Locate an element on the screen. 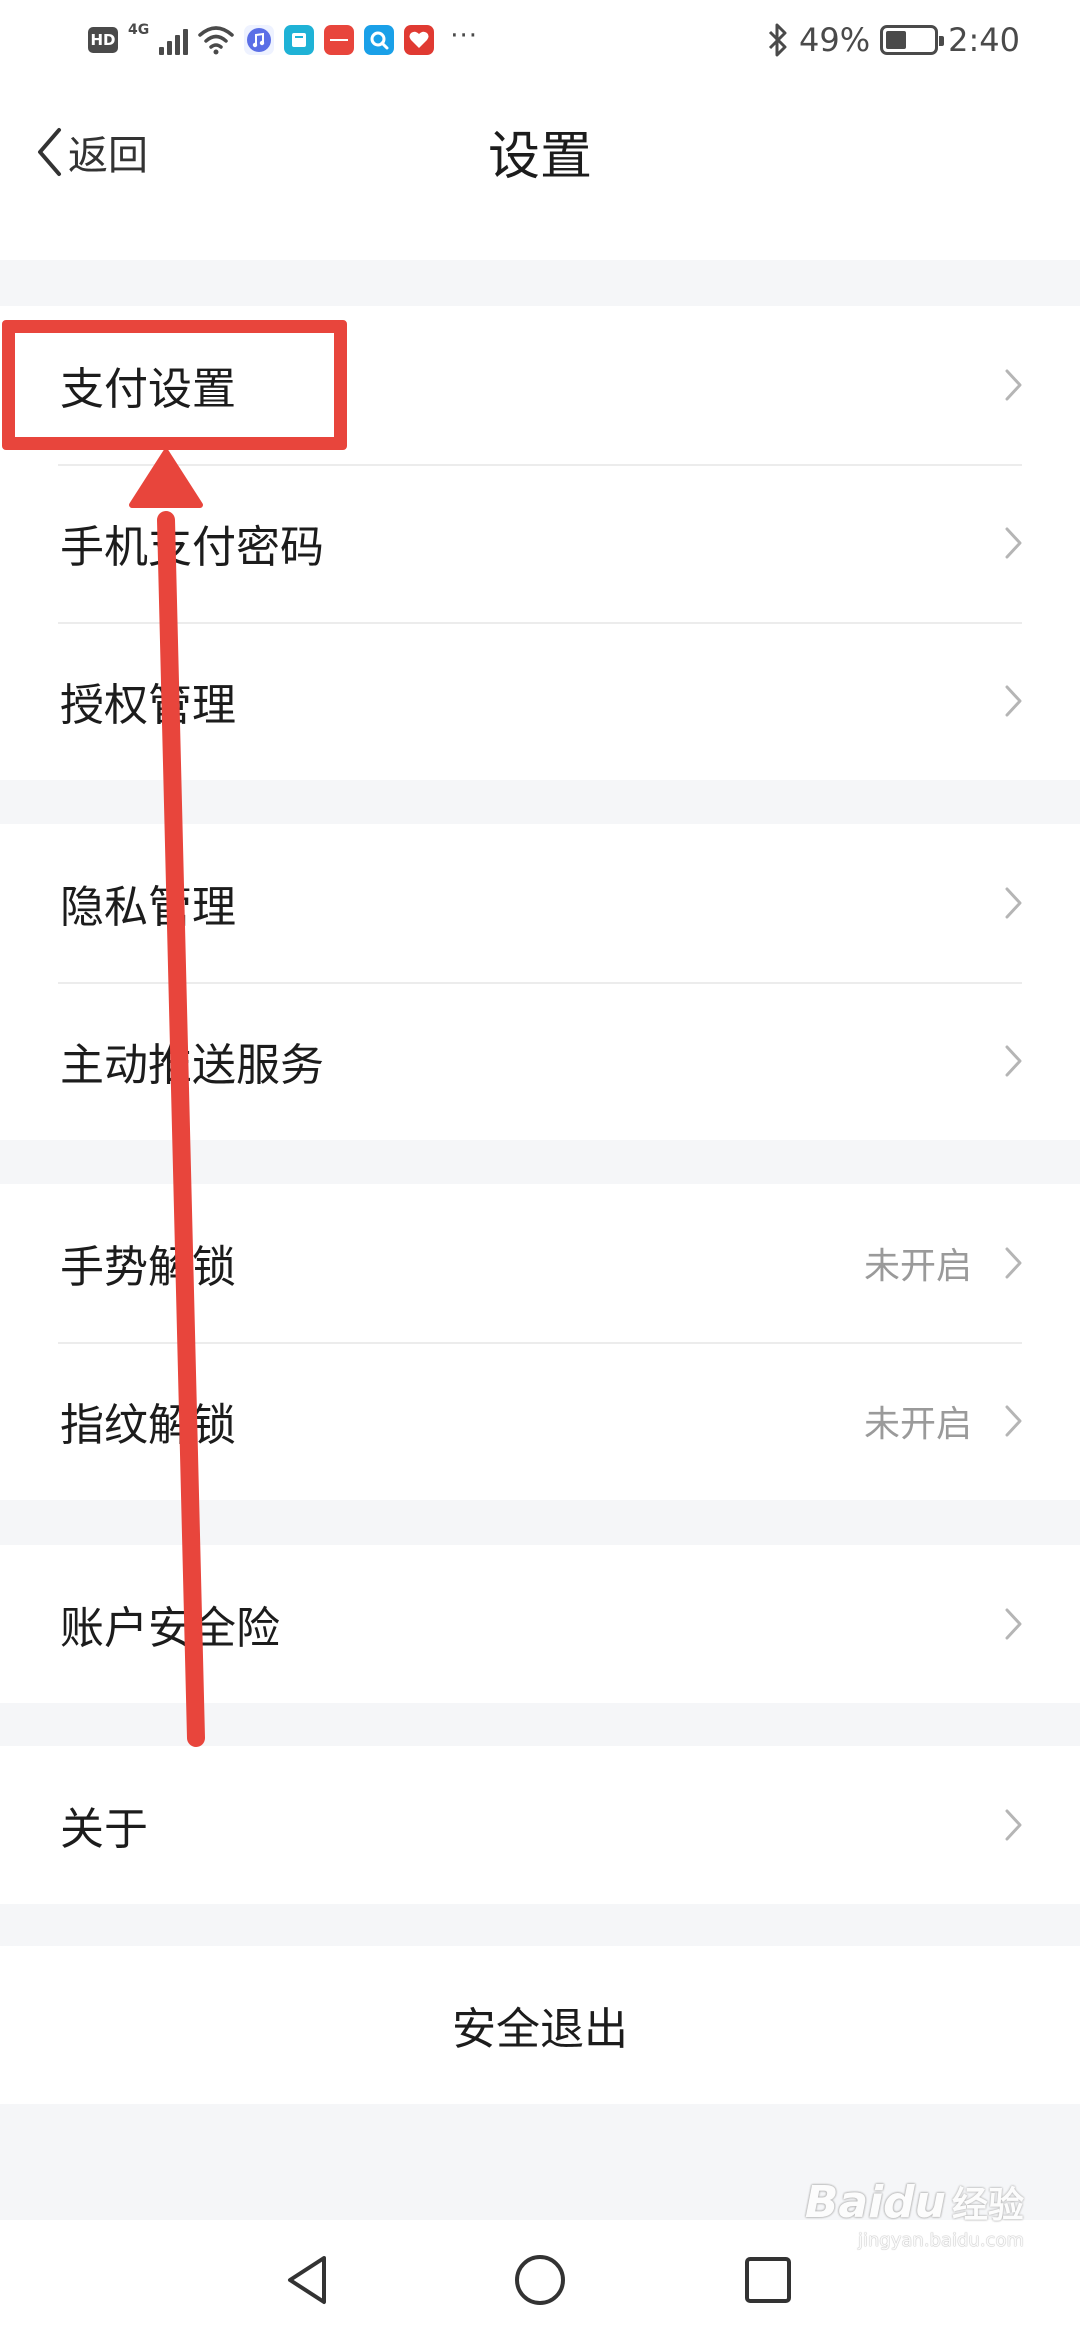  settings-group-insurance: 账户安全险 is located at coordinates (540, 1624).